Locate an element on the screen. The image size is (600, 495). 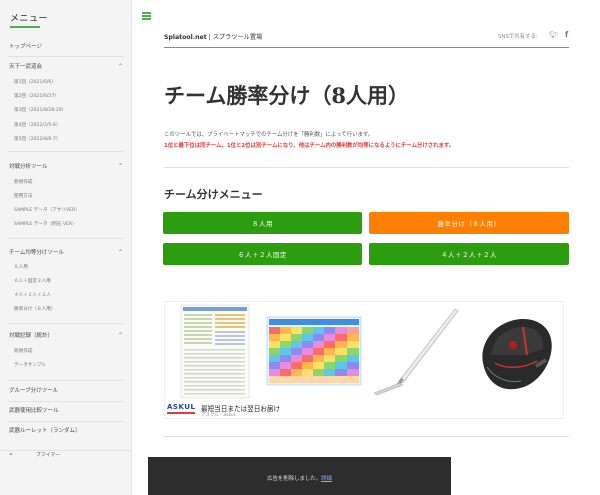
button-4-plus-2-plus-2: ４人＋２人＋２人 is located at coordinates (469, 254).